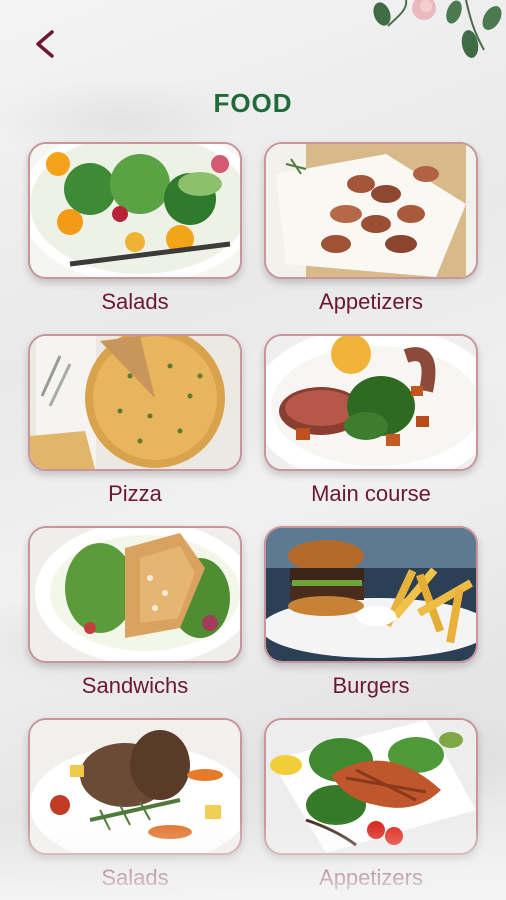 This screenshot has height=900, width=506. What do you see at coordinates (253, 103) in the screenshot?
I see `page-title: FOOD` at bounding box center [253, 103].